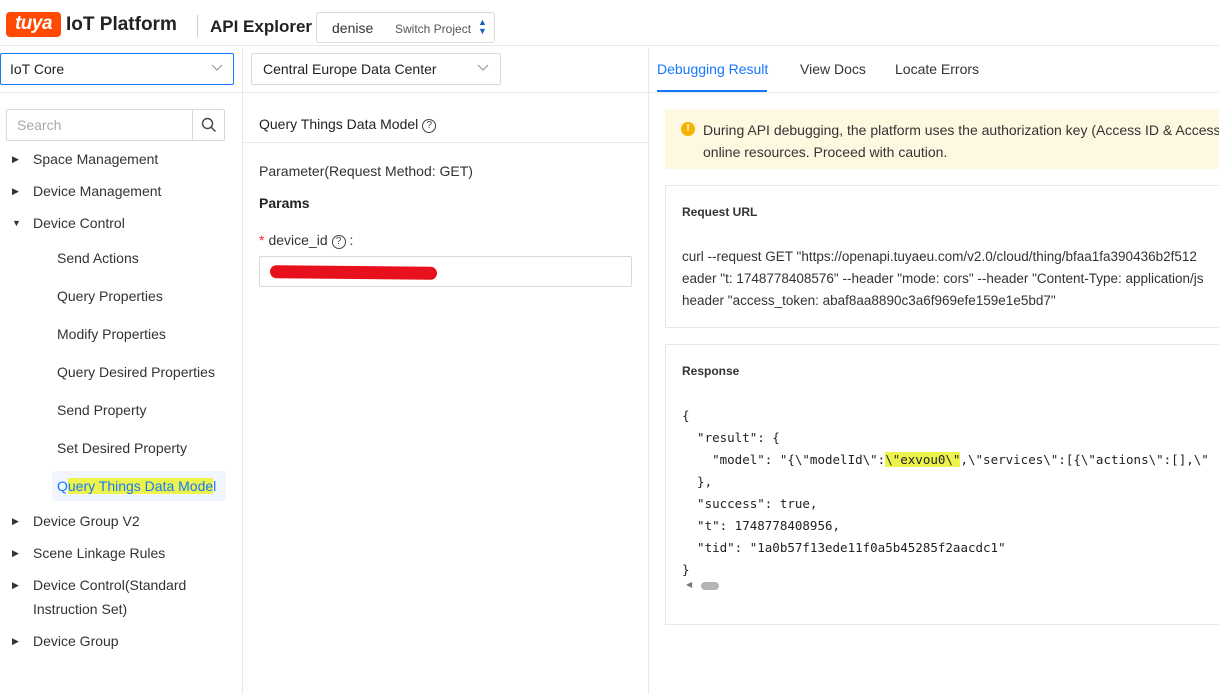 The height and width of the screenshot is (694, 1219). What do you see at coordinates (102, 410) in the screenshot?
I see `tree-subitem-send-property: Send Property` at bounding box center [102, 410].